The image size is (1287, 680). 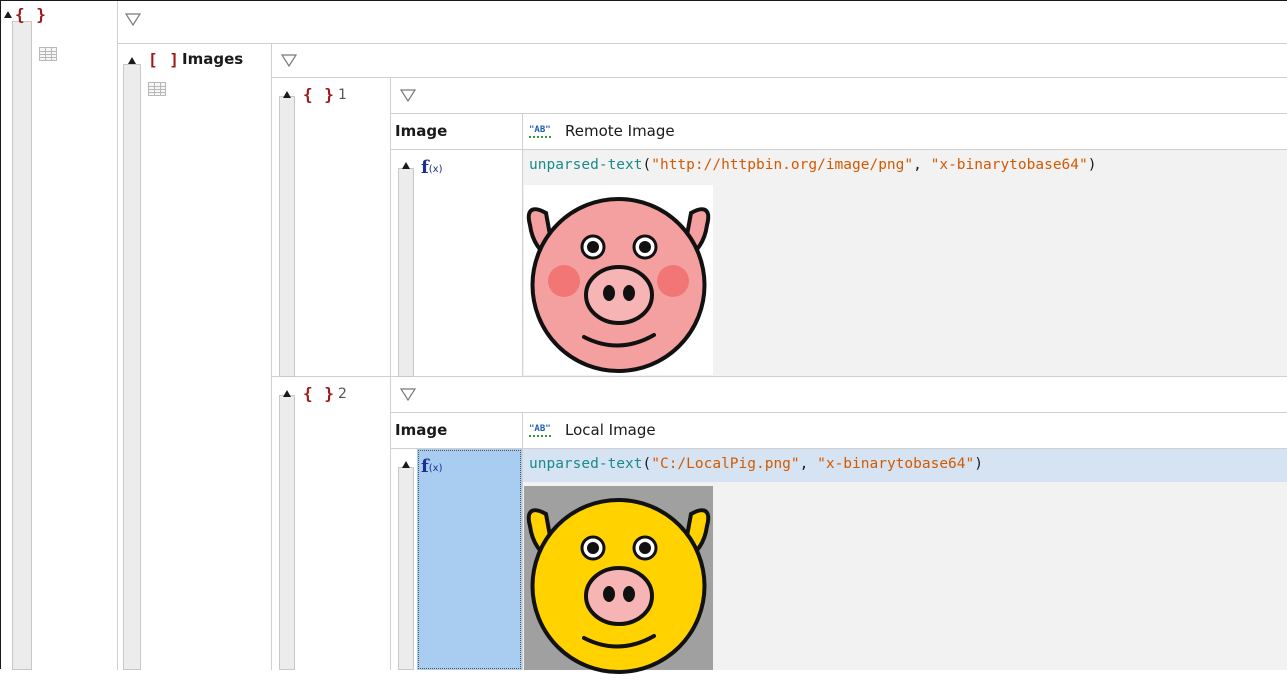 I want to click on item-2-collapse-bar, so click(x=287, y=532).